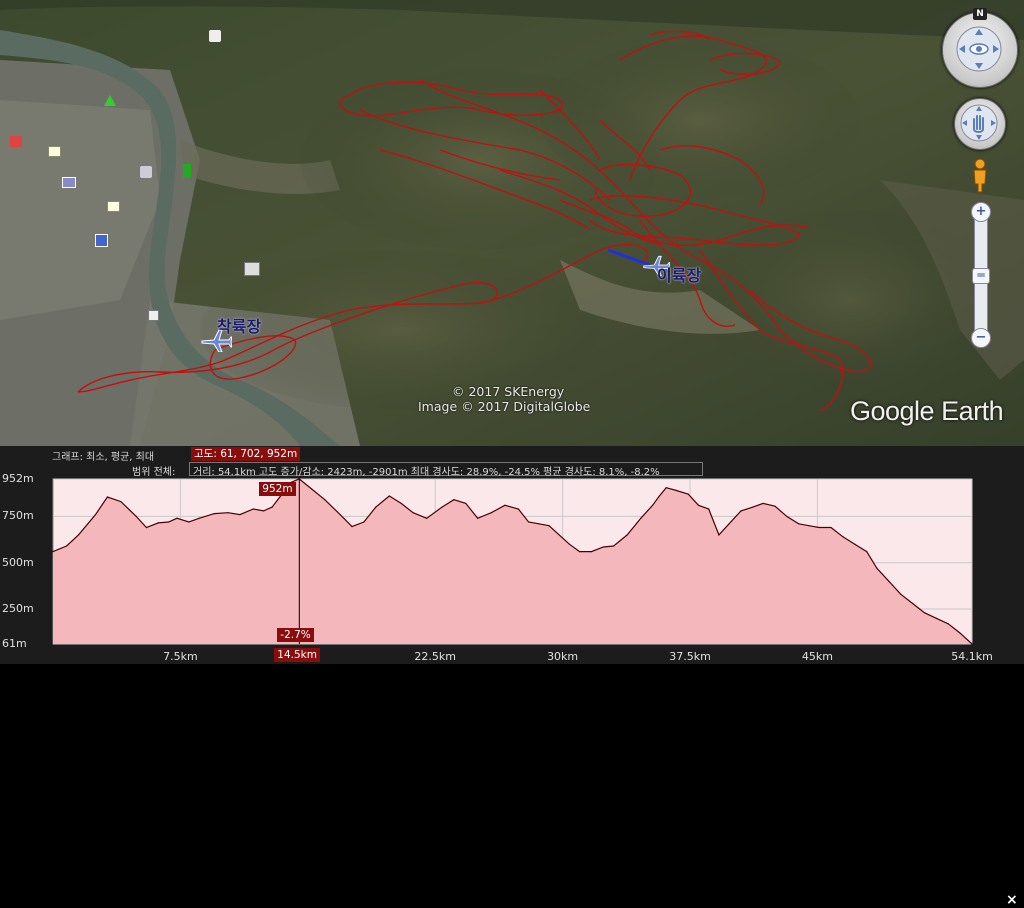  I want to click on bus-icon, so click(101, 240).